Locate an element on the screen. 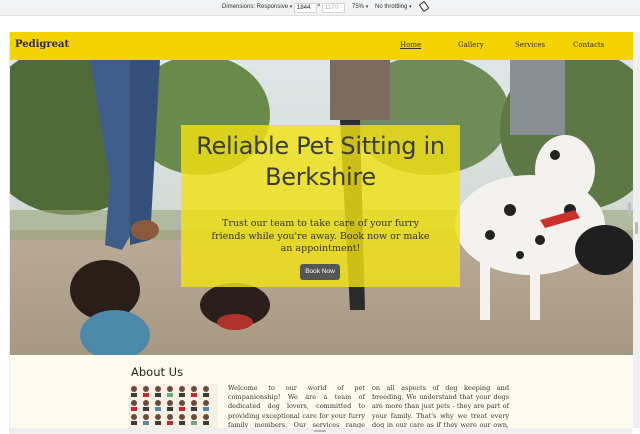  width-input: 1844 is located at coordinates (305, 8).